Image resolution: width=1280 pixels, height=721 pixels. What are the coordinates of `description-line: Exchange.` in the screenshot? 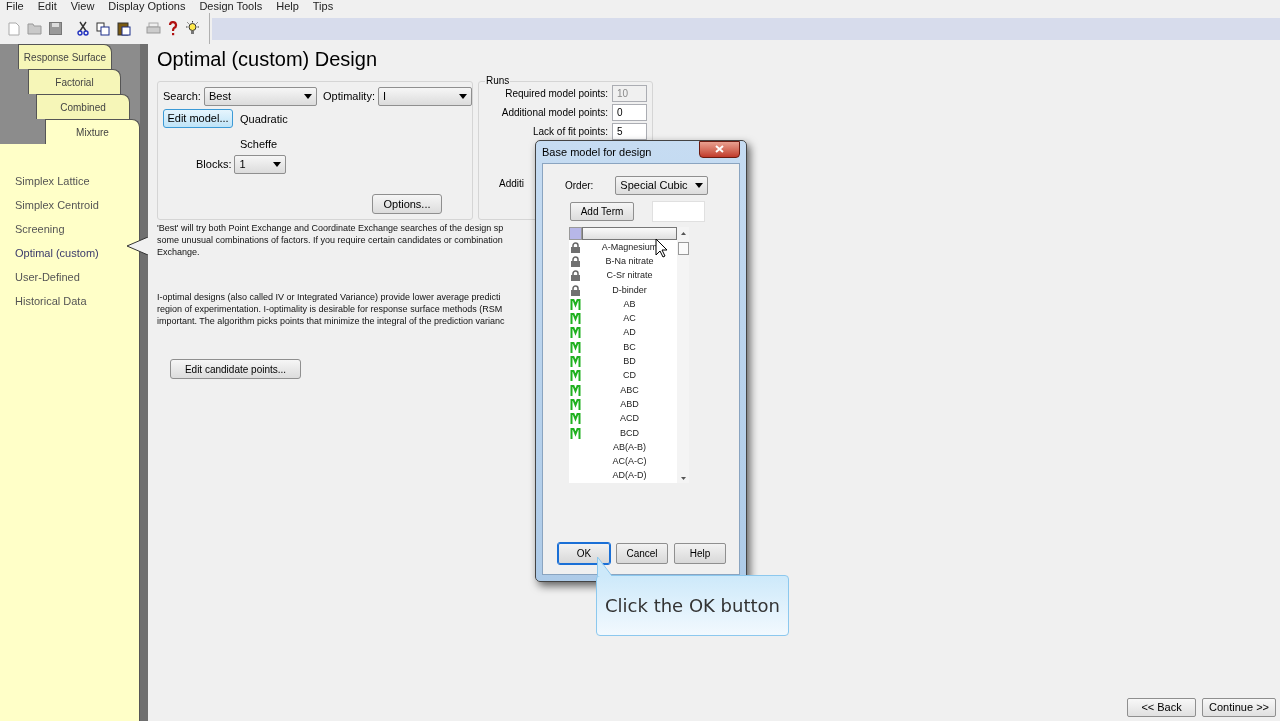 It's located at (178, 252).